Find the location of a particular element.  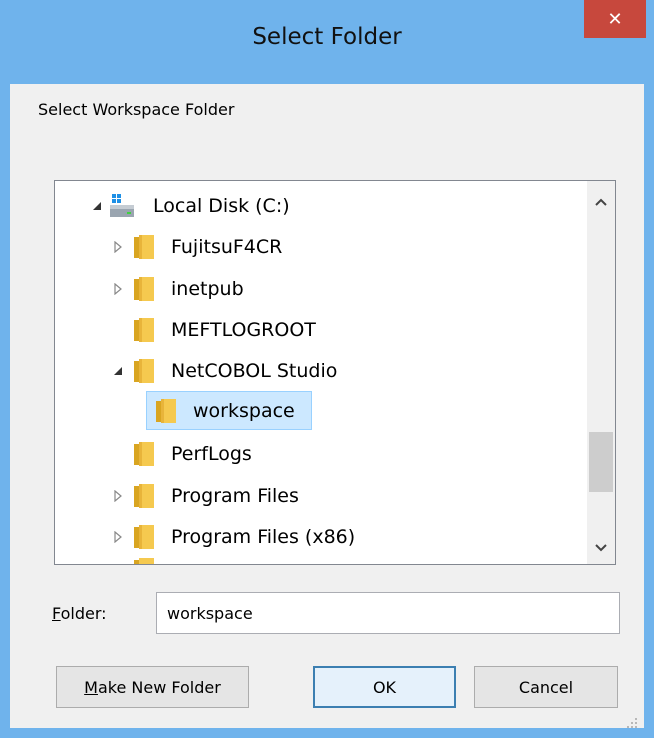

tree-item-label: inetpub is located at coordinates (207, 289).